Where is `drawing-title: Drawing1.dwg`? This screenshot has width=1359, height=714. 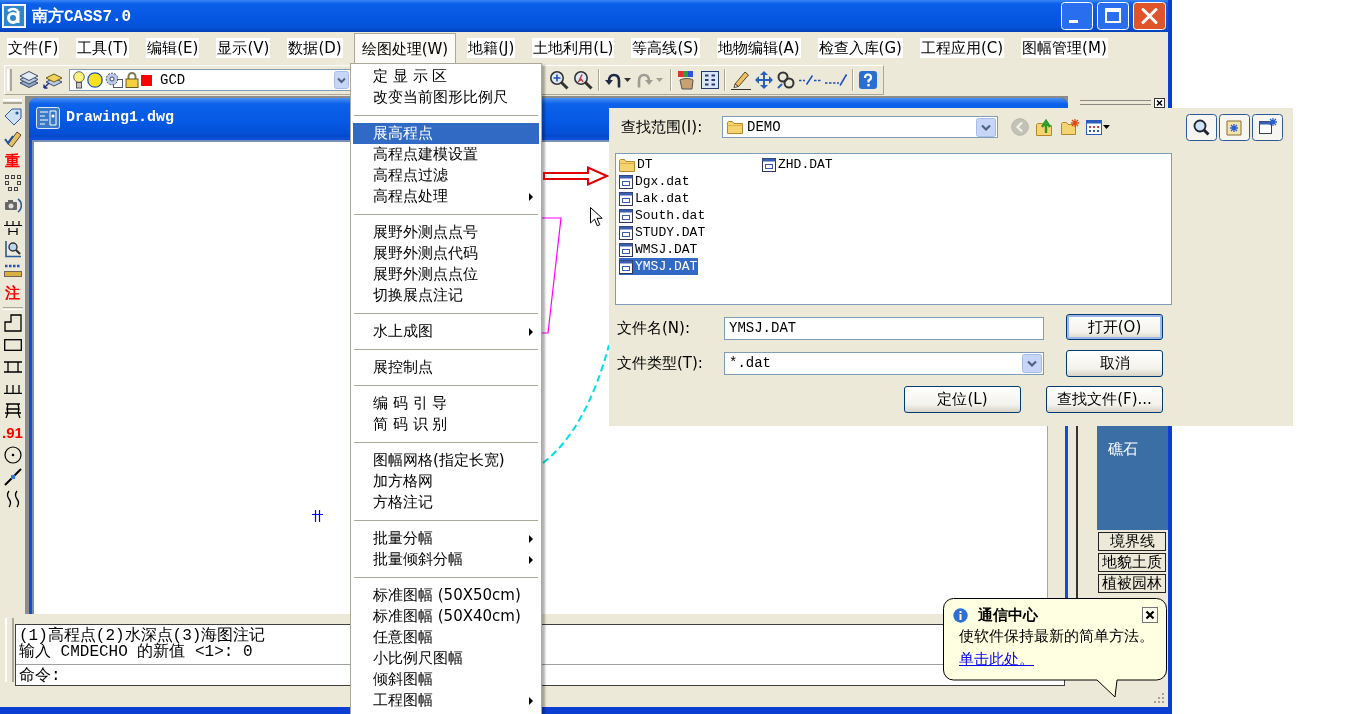 drawing-title: Drawing1.dwg is located at coordinates (120, 117).